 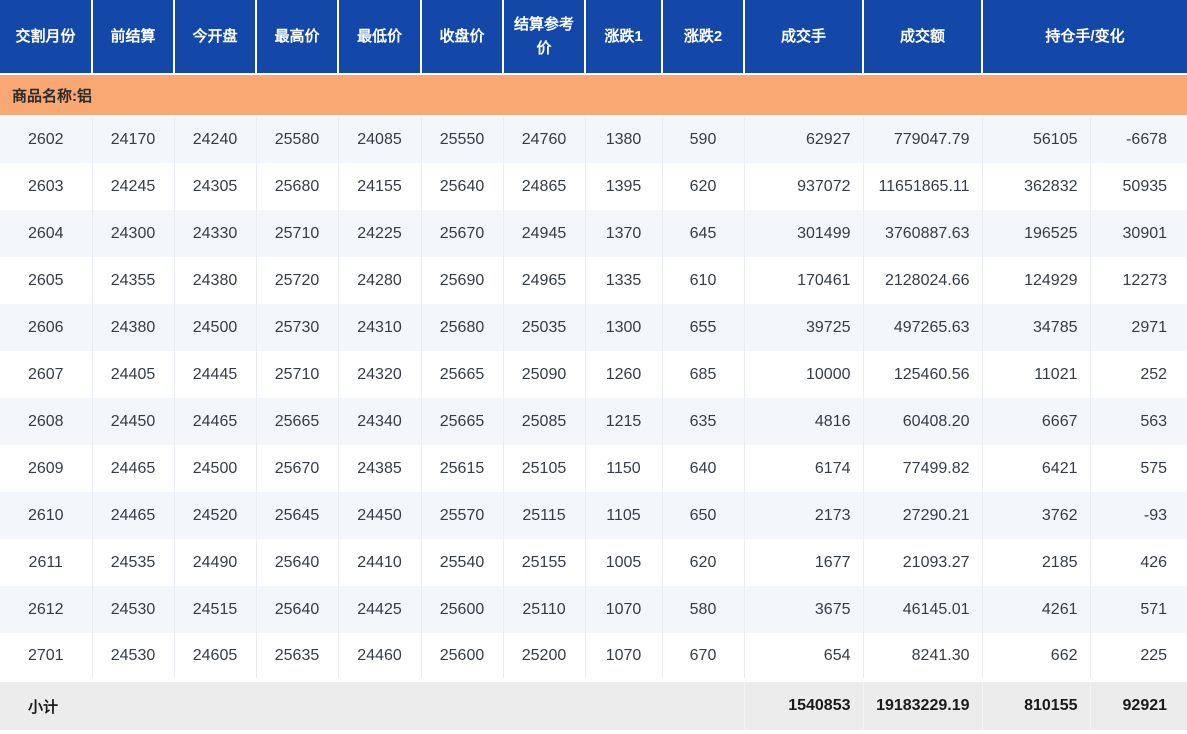 What do you see at coordinates (297, 515) in the screenshot?
I see `cell-high: 25645` at bounding box center [297, 515].